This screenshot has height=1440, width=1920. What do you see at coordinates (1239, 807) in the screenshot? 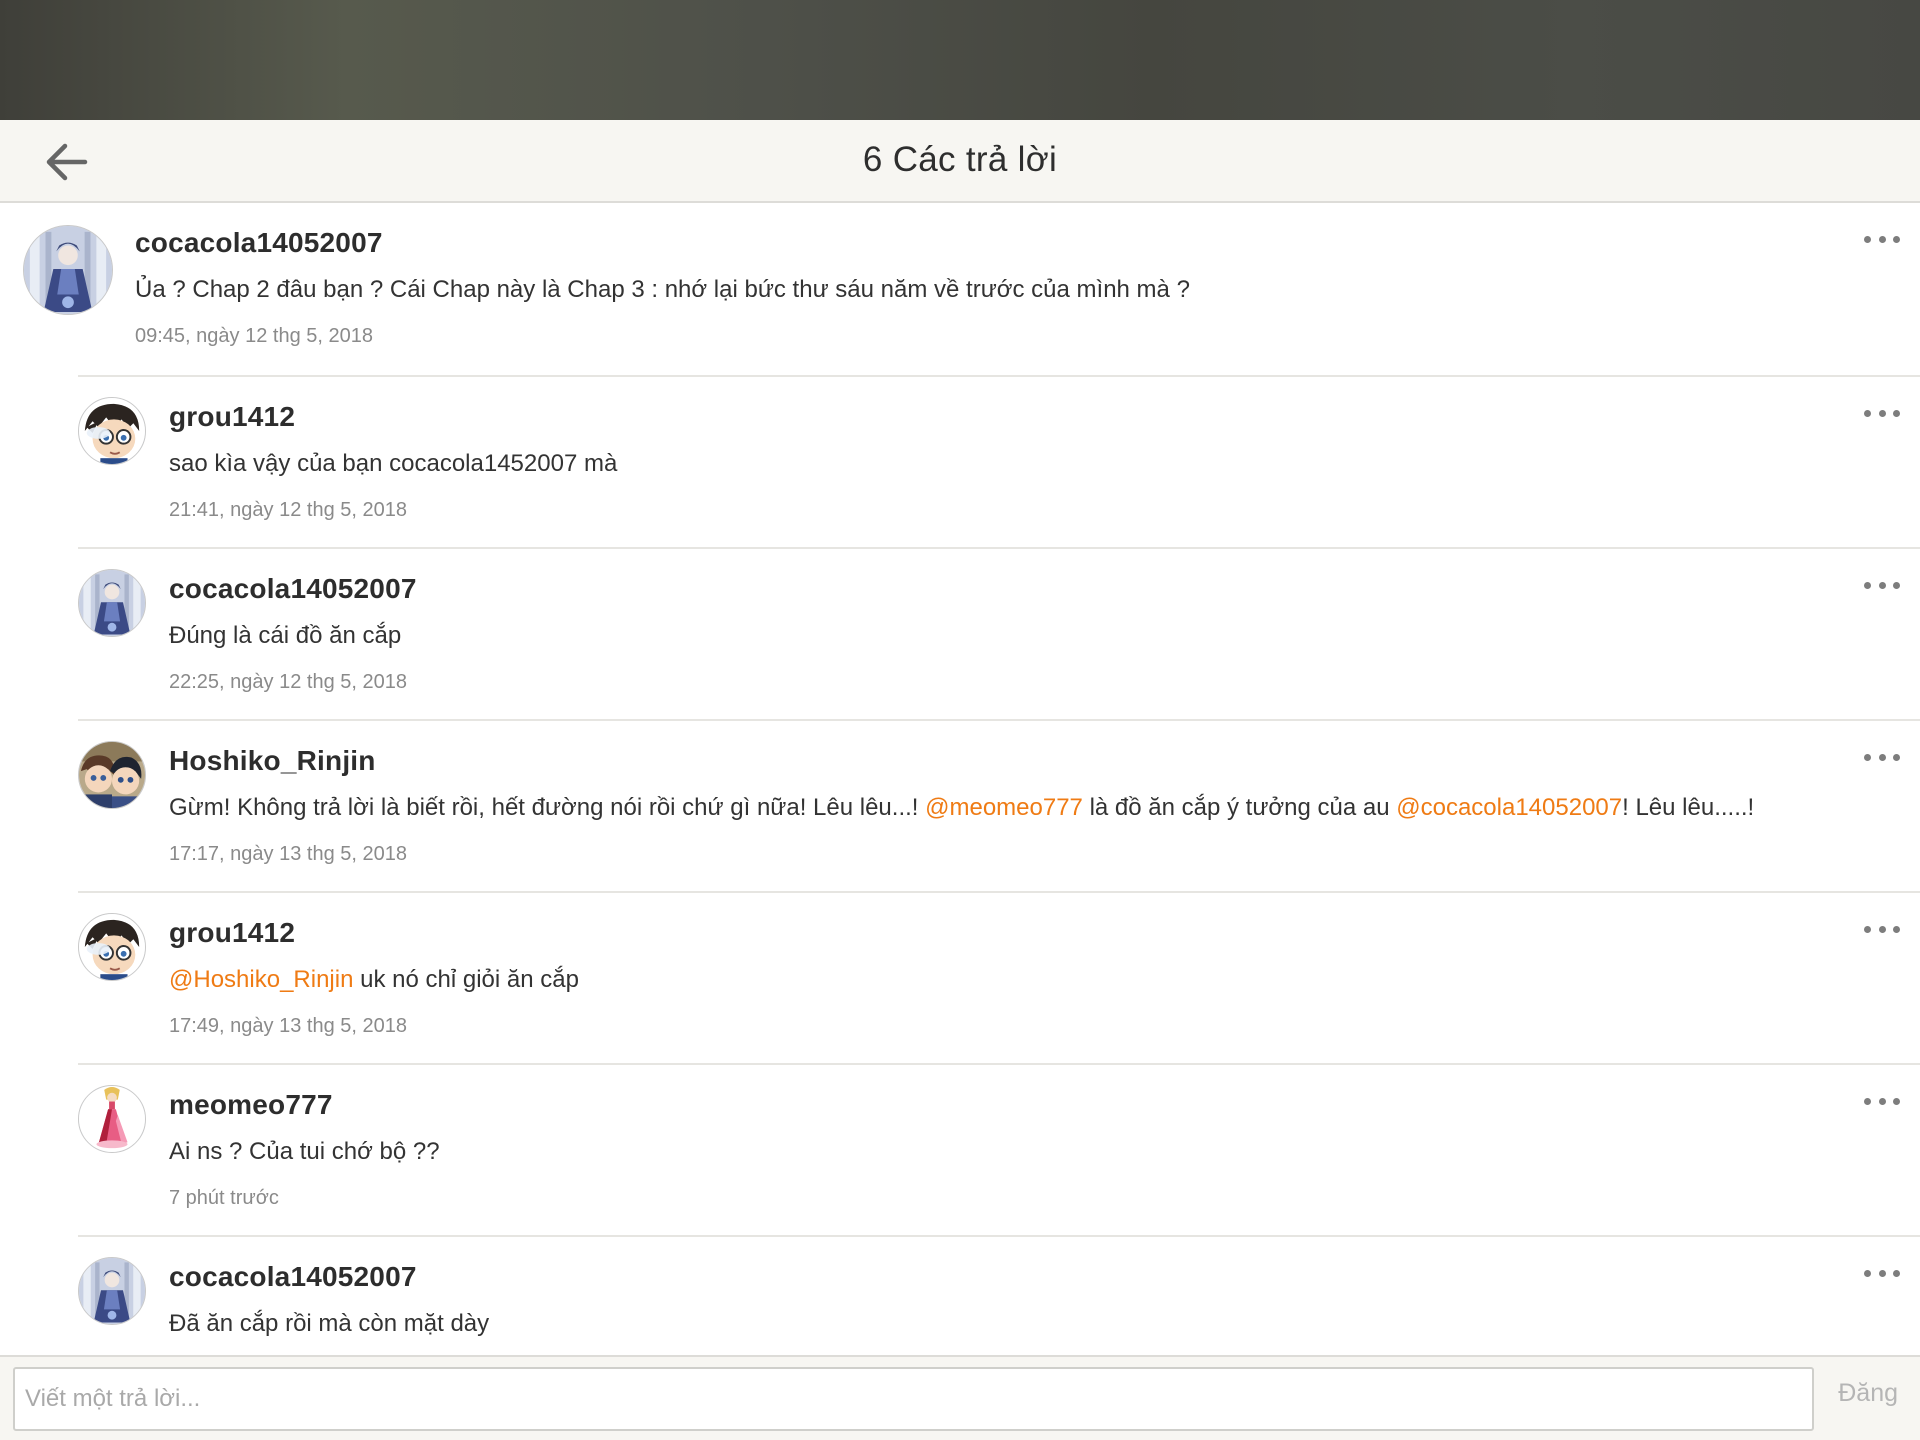
I see `comment-text-part: là đồ ăn cắp ý tưởng của au` at bounding box center [1239, 807].